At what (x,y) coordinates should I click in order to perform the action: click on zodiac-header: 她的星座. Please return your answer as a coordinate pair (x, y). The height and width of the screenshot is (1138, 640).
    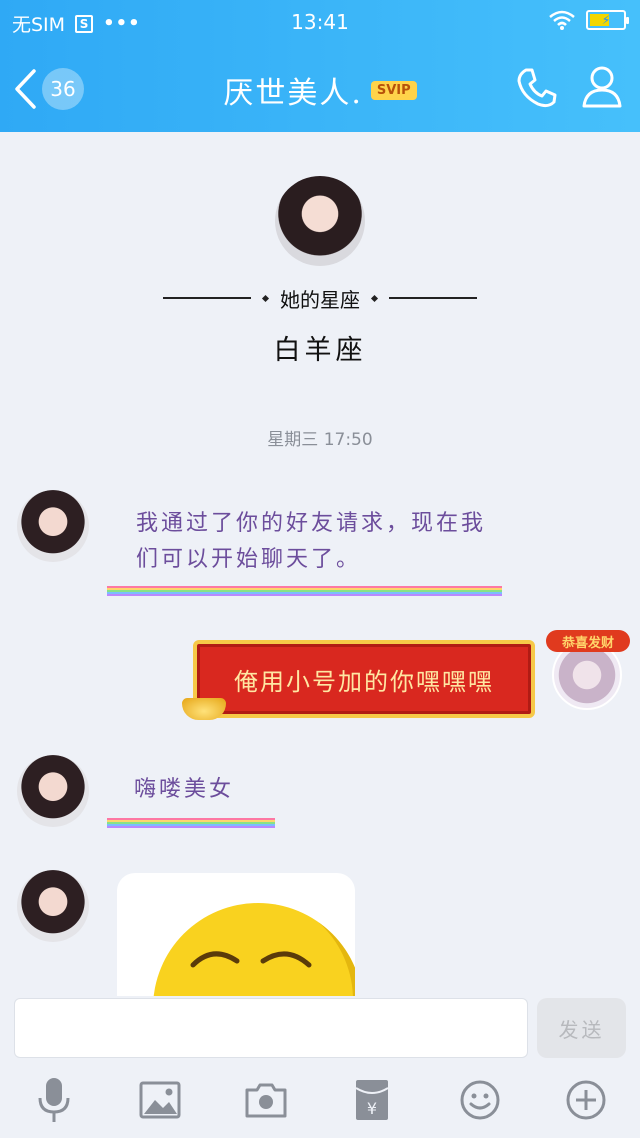
    Looking at the image, I should click on (320, 298).